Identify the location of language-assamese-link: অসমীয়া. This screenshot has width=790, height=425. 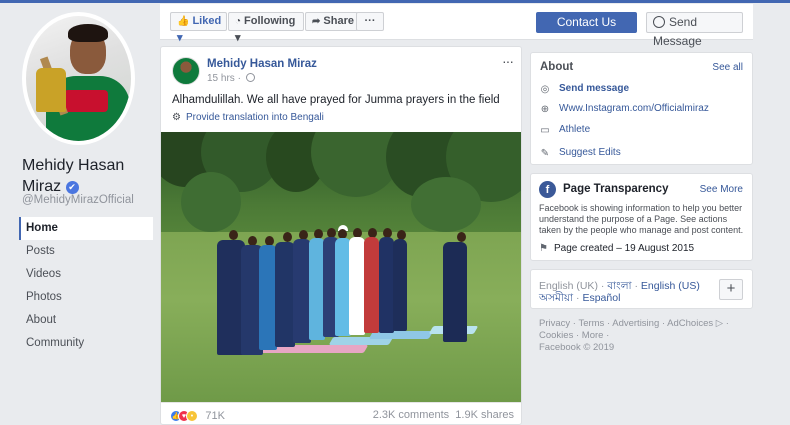
(556, 298).